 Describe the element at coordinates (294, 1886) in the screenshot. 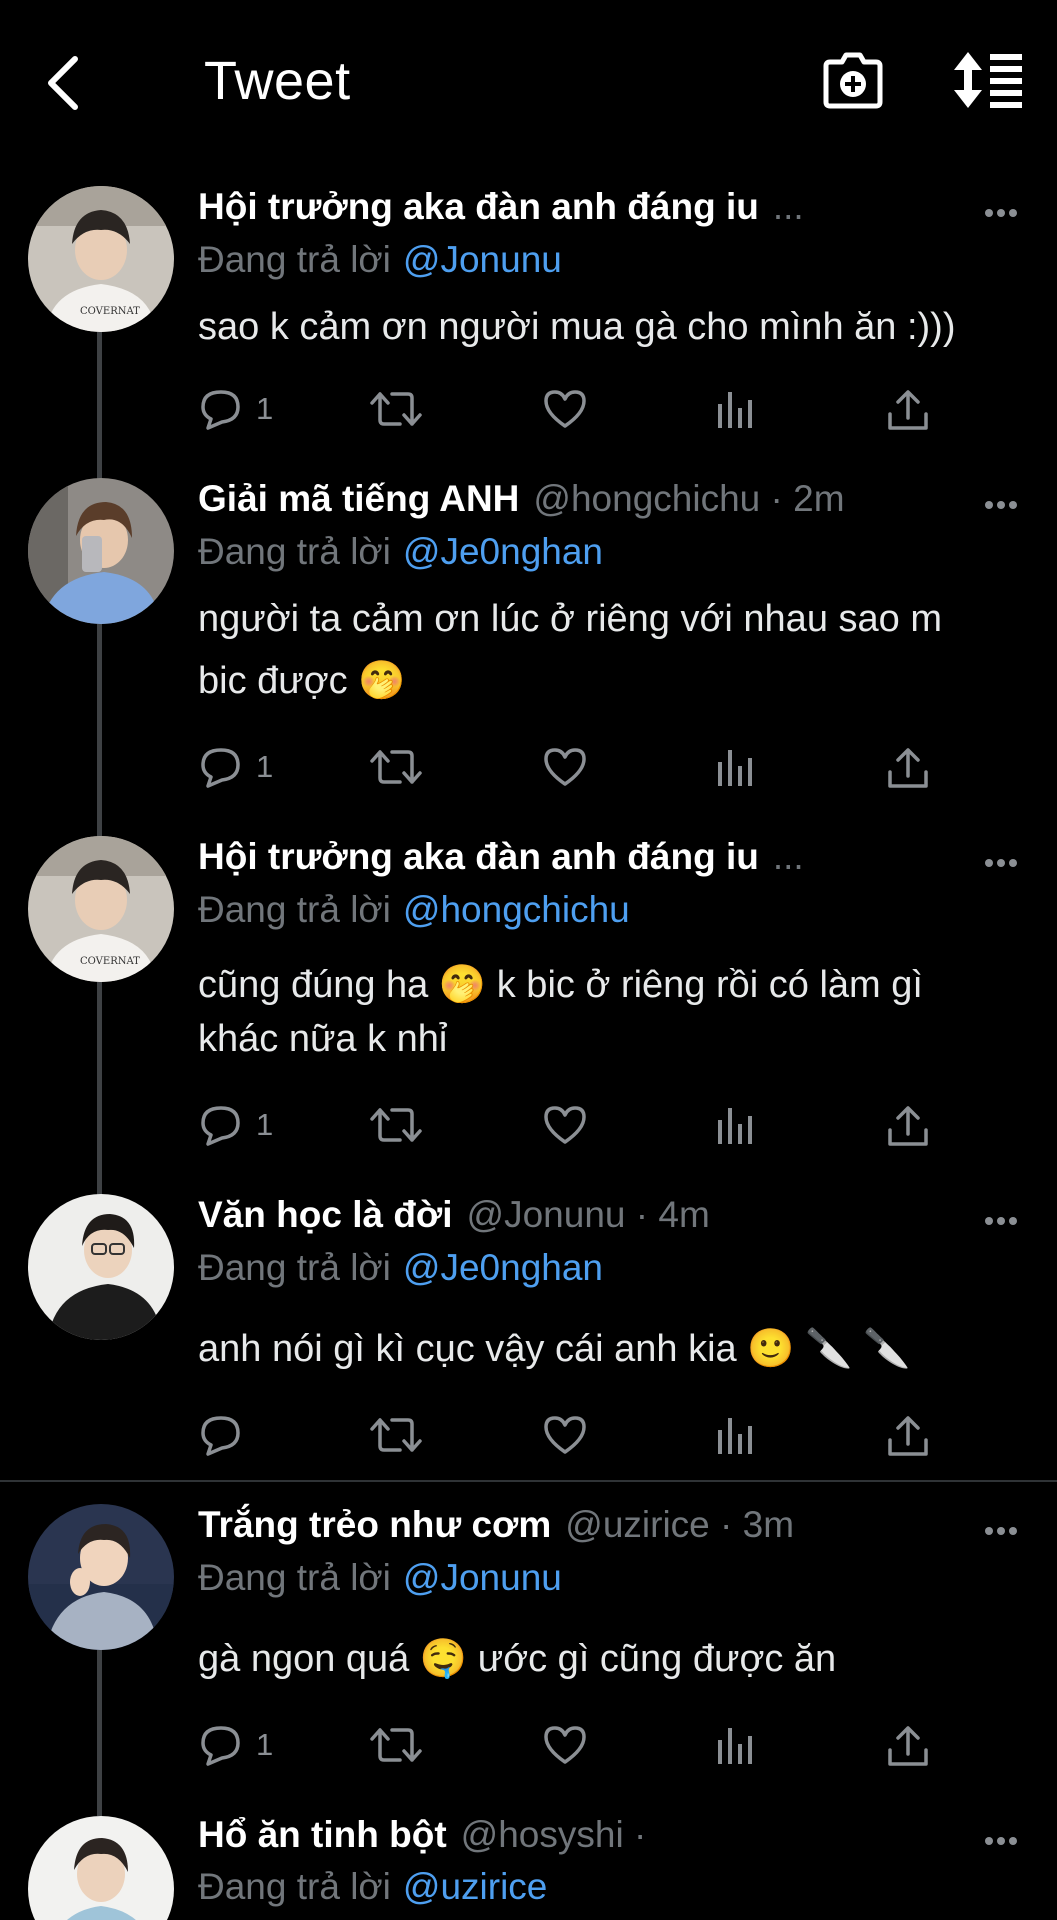

I see `reply-prefix: Đang trả lời` at that location.